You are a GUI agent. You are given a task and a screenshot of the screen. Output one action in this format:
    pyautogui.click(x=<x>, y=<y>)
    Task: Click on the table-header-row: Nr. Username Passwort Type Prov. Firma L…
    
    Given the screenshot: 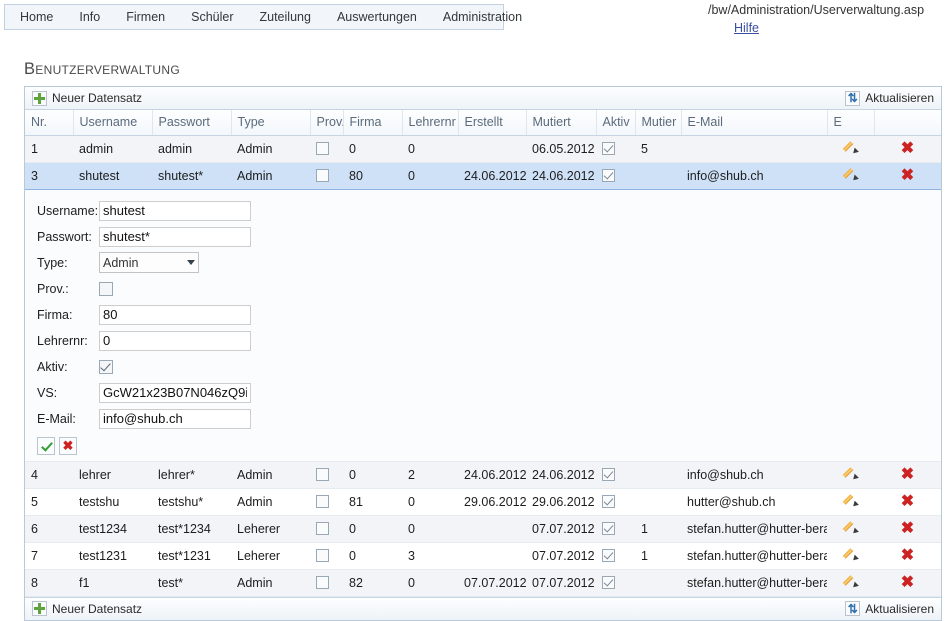 What is the action you would take?
    pyautogui.click(x=483, y=123)
    